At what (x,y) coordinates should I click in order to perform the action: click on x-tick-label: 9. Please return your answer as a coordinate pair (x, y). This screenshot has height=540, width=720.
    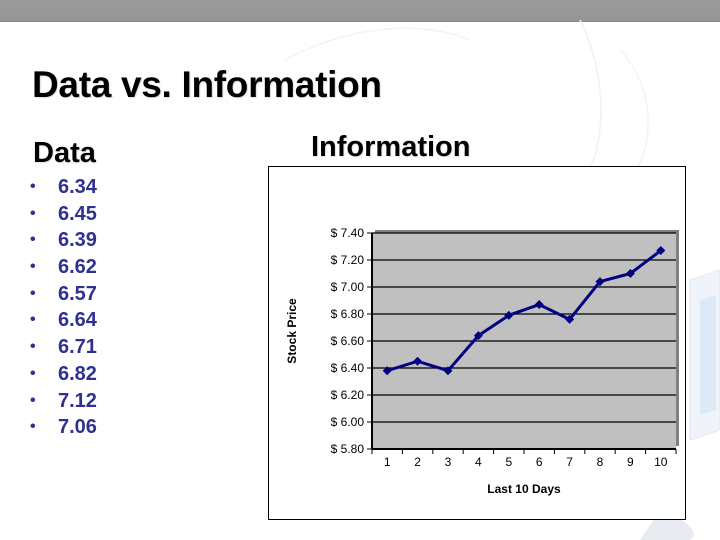
    Looking at the image, I should click on (630, 462).